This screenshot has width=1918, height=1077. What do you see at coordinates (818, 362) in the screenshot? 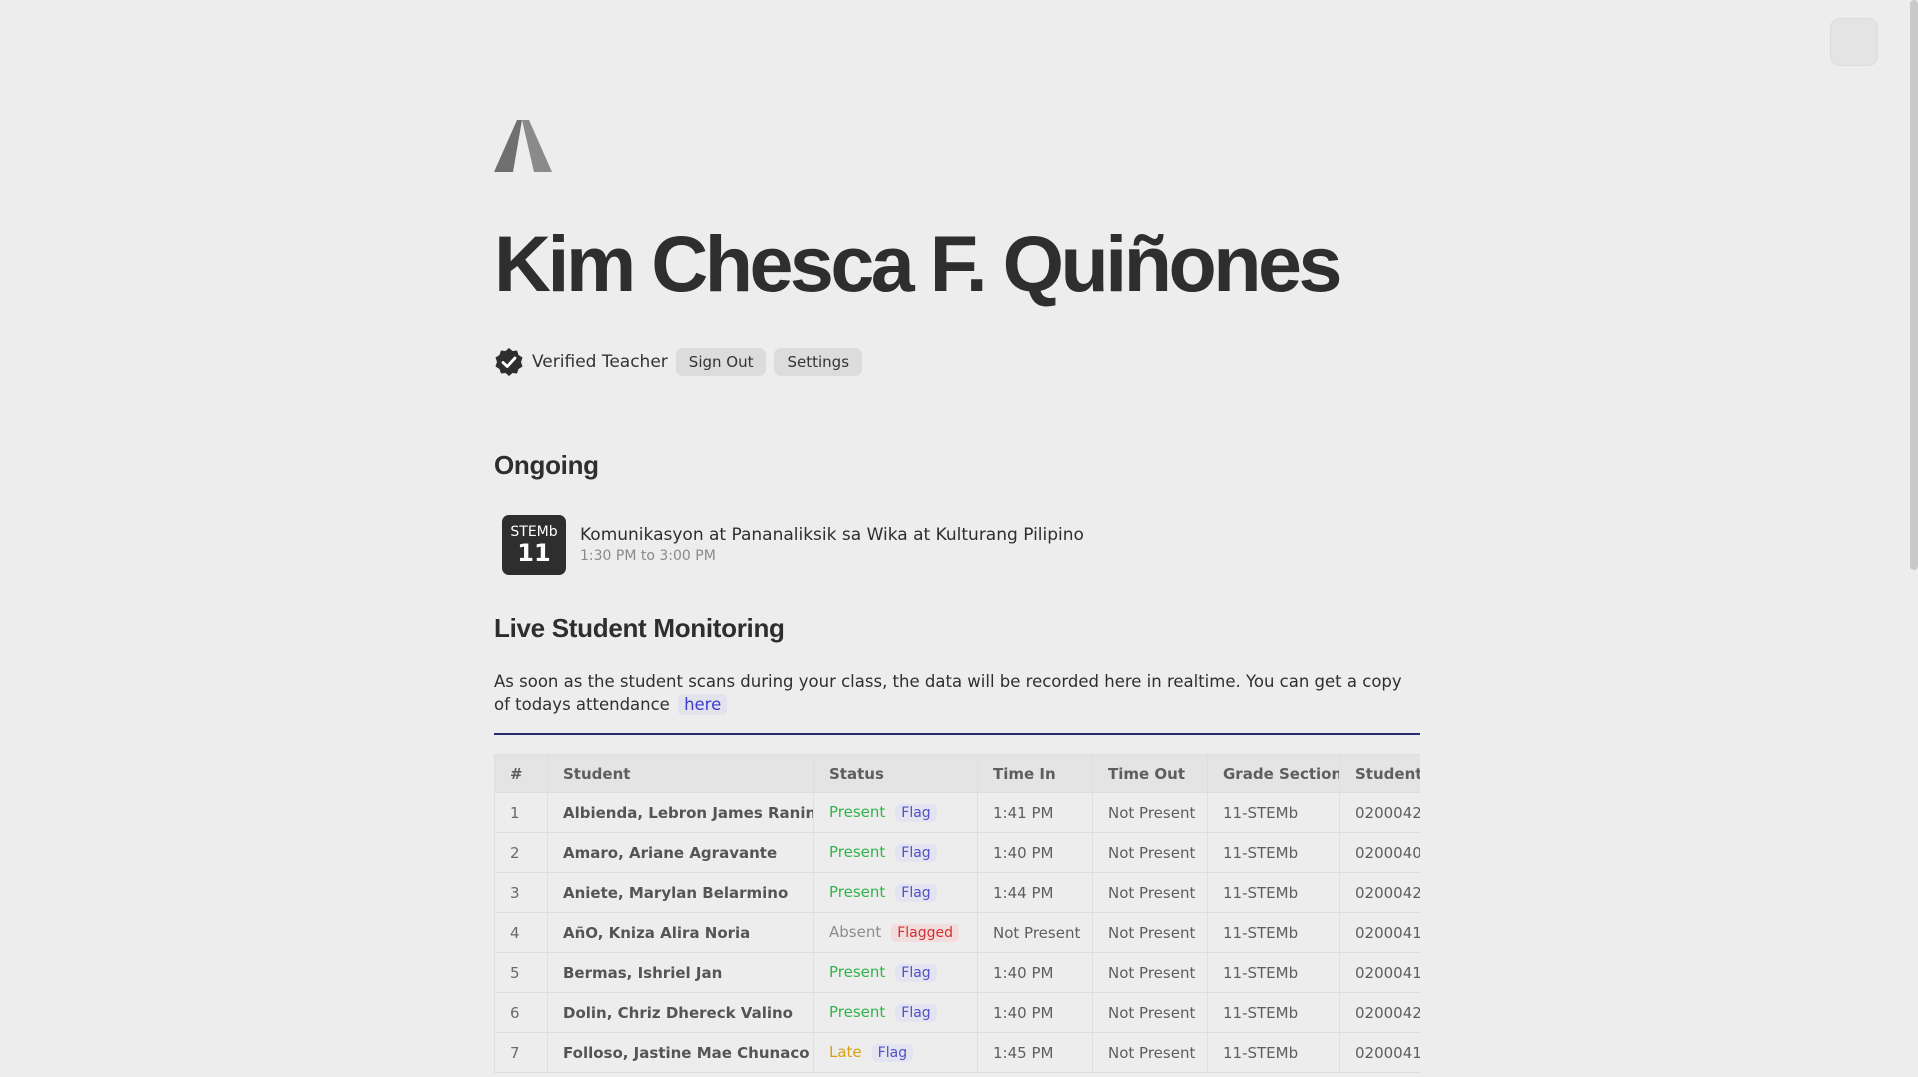
I see `settings-button: Settings` at bounding box center [818, 362].